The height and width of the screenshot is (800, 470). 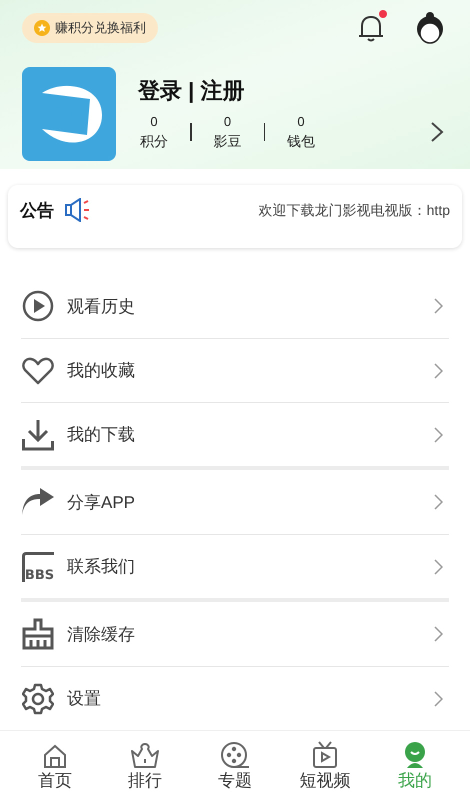 I want to click on notification-button, so click(x=371, y=28).